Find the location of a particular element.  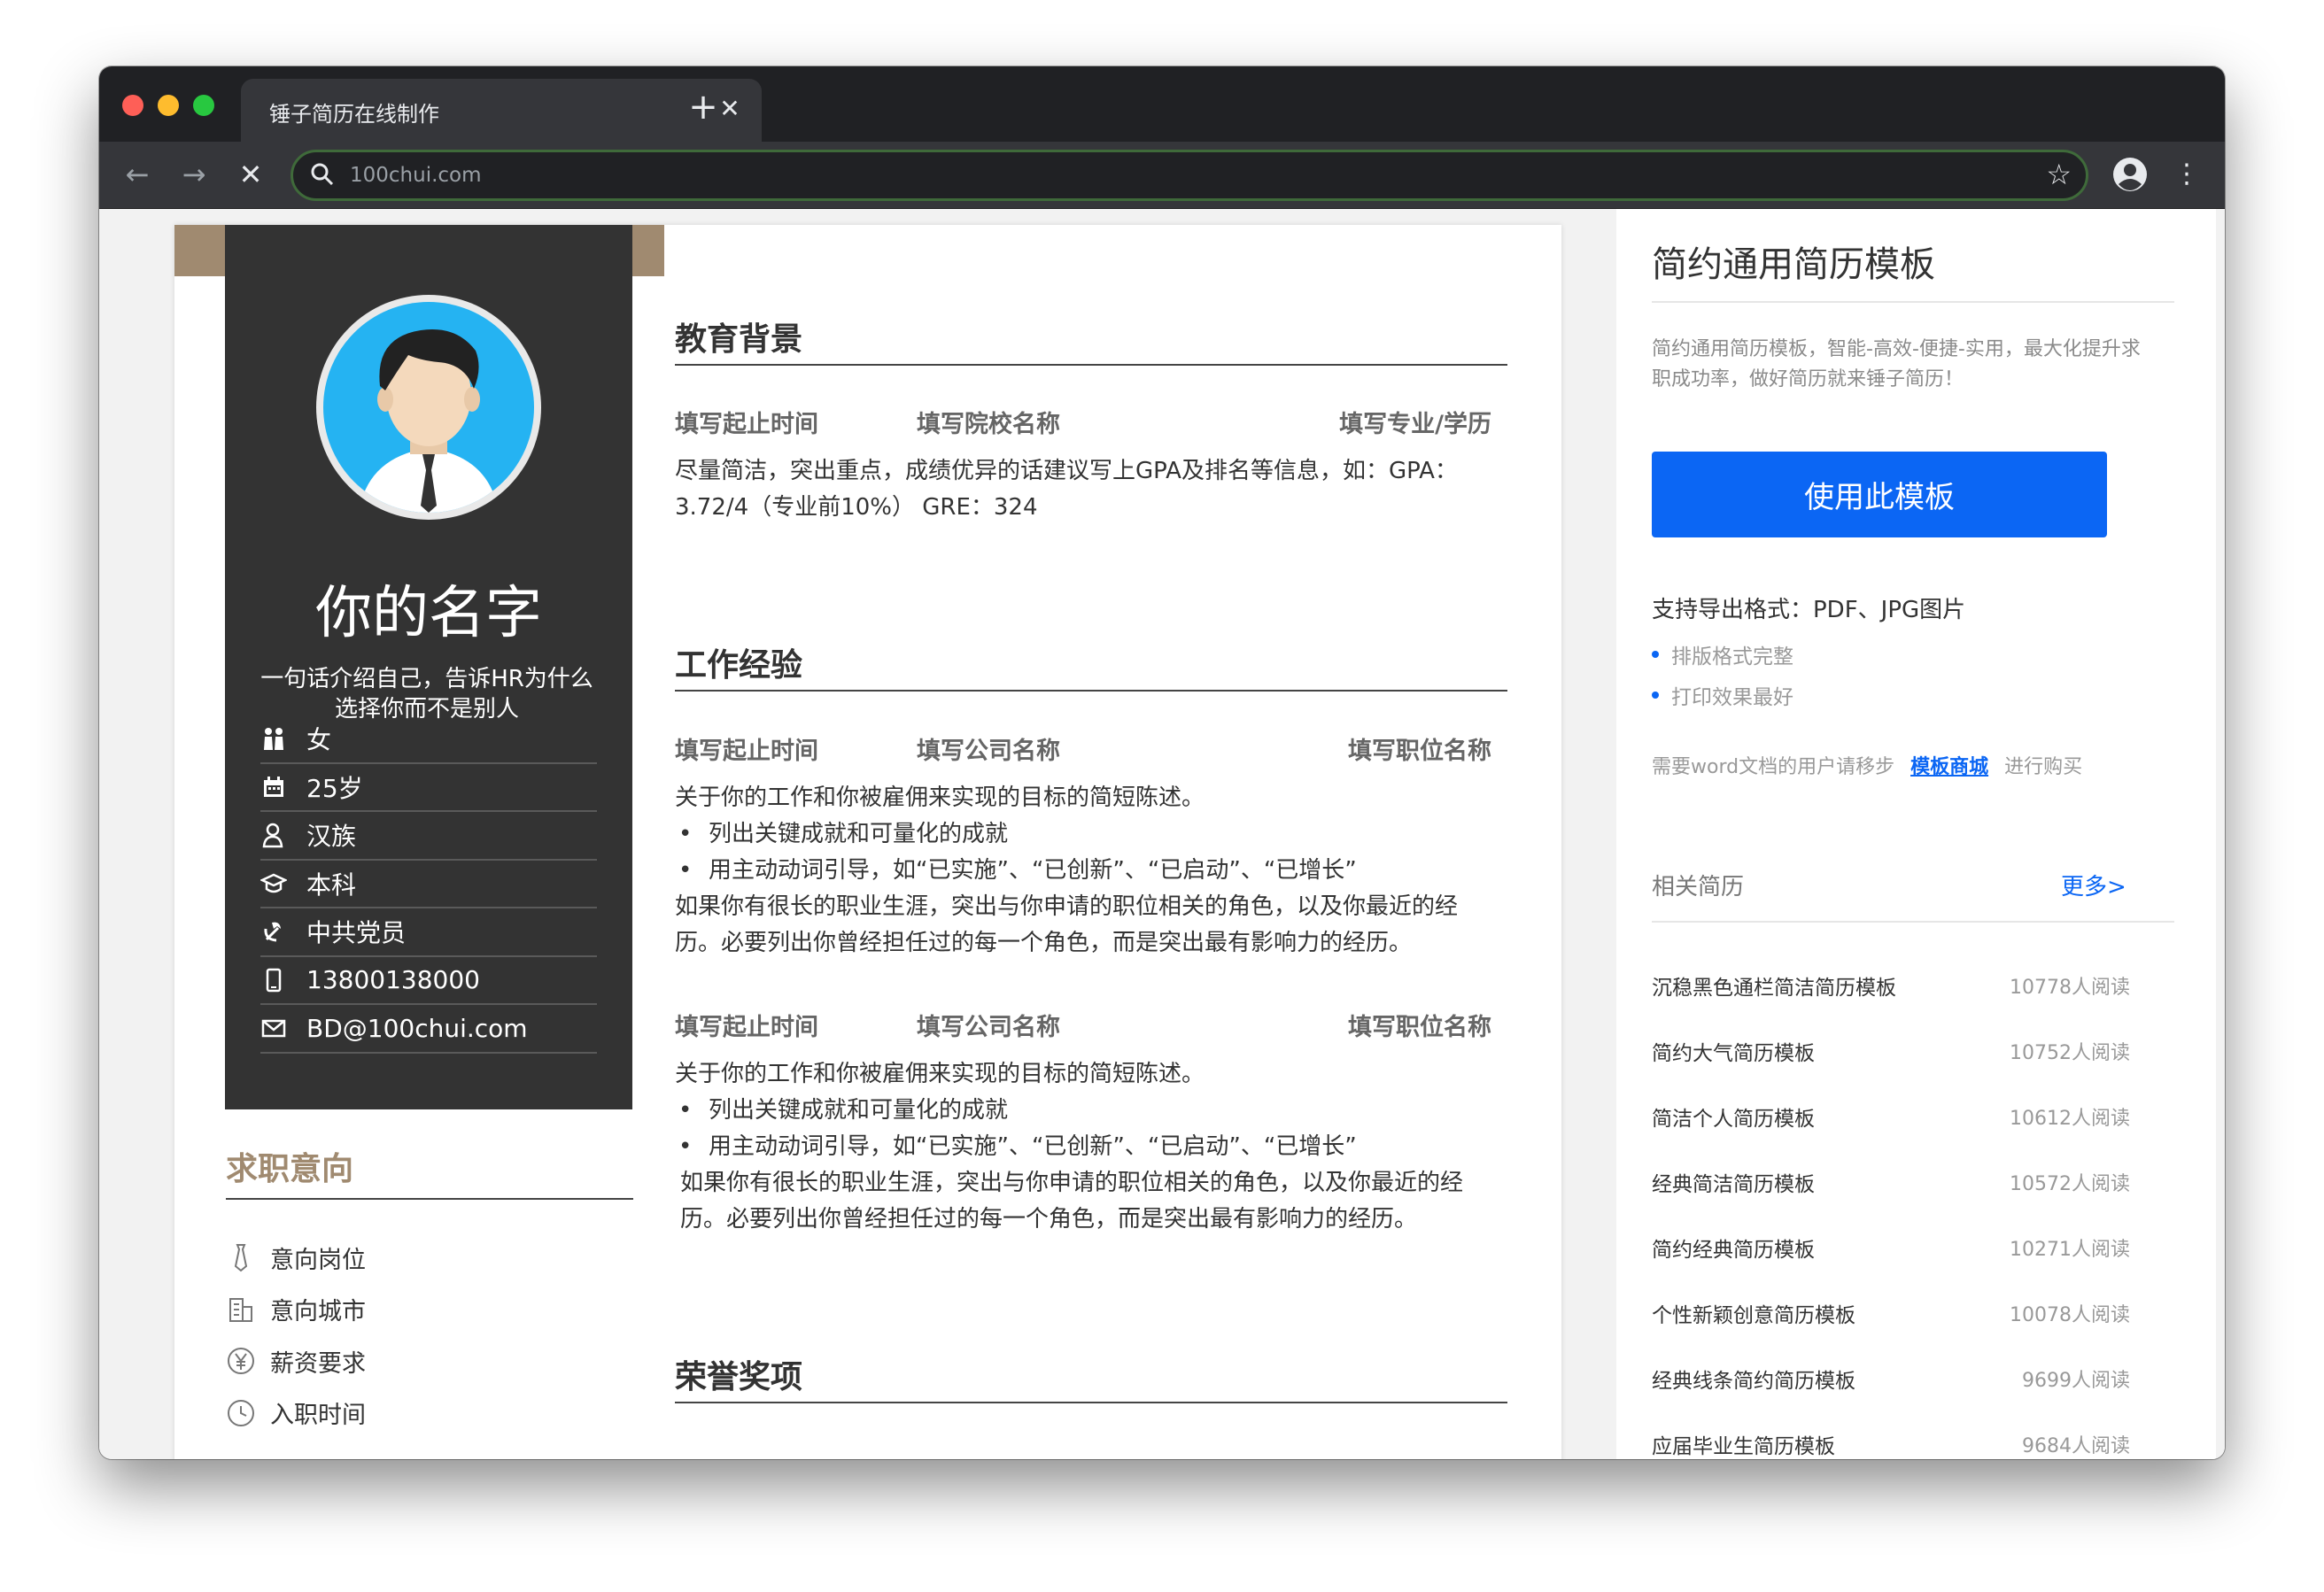

word-notice: 需要word文档的用户请移步 模板商城 进行购买 is located at coordinates (1867, 765).